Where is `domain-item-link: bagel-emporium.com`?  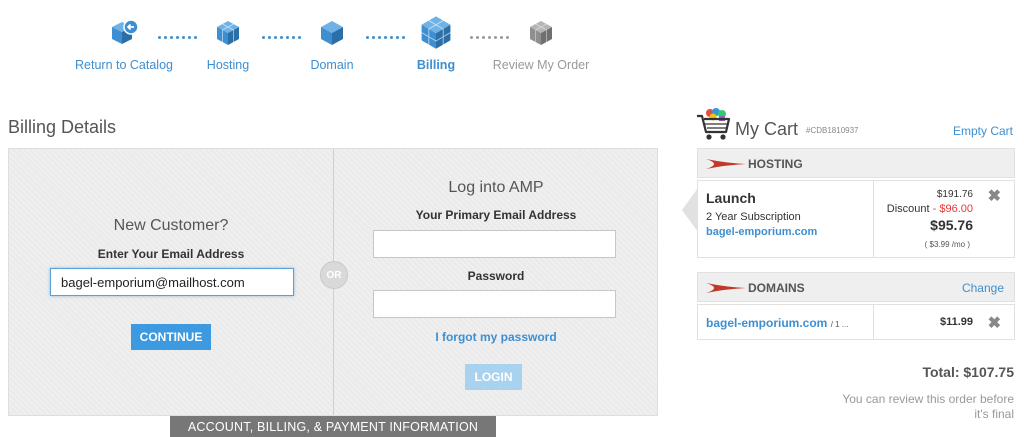
domain-item-link: bagel-emporium.com is located at coordinates (766, 323).